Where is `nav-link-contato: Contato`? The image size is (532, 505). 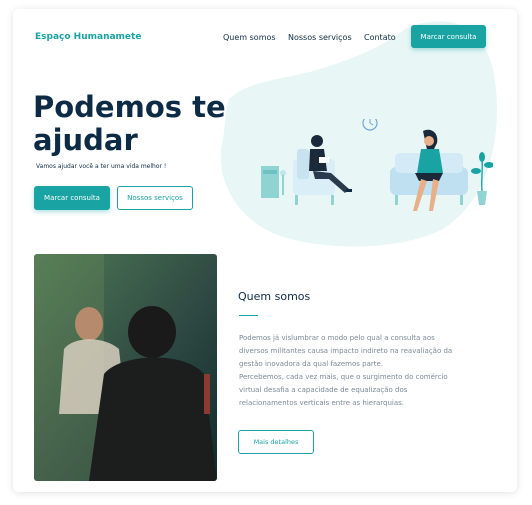 nav-link-contato: Contato is located at coordinates (380, 37).